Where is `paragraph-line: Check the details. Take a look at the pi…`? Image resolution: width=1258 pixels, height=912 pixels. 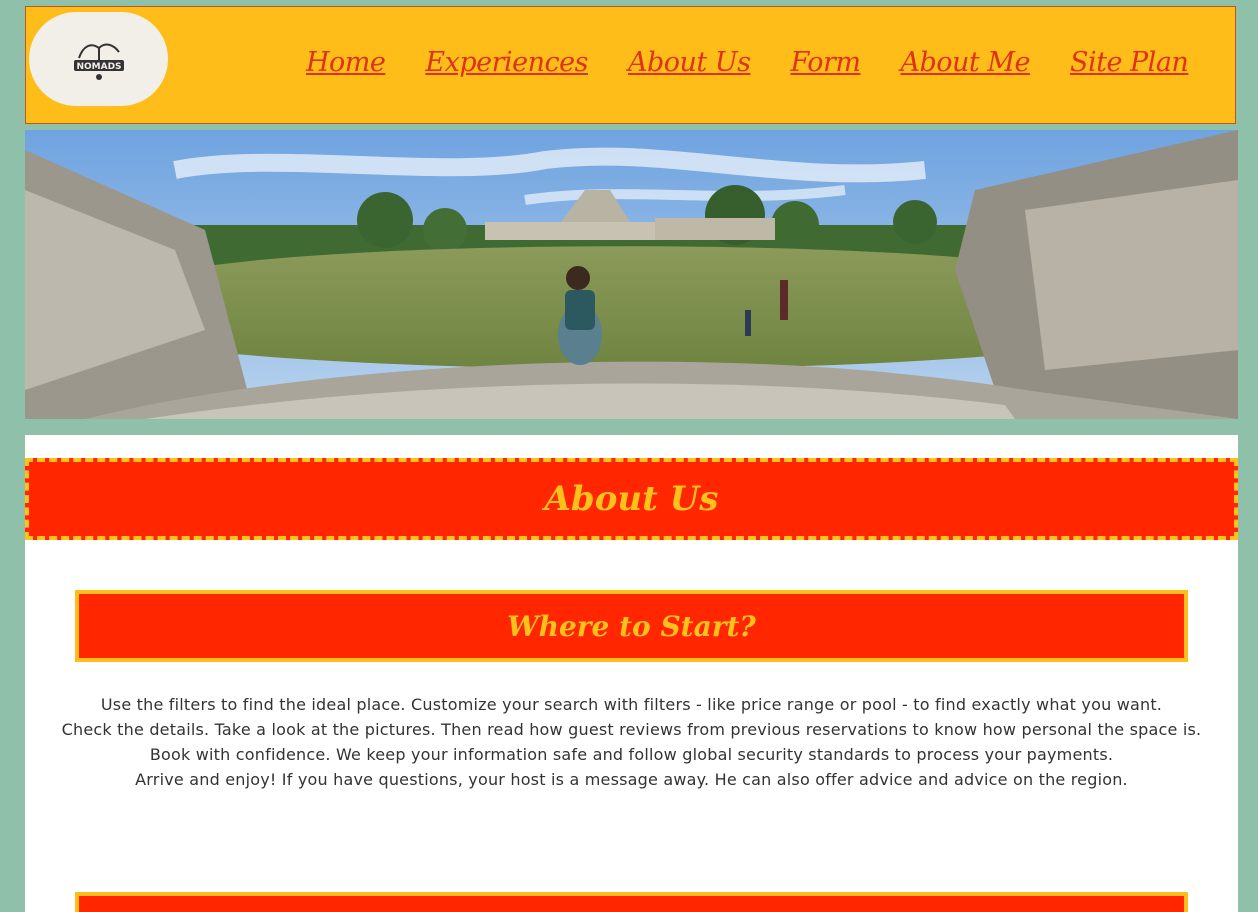 paragraph-line: Check the details. Take a look at the pi… is located at coordinates (631, 729).